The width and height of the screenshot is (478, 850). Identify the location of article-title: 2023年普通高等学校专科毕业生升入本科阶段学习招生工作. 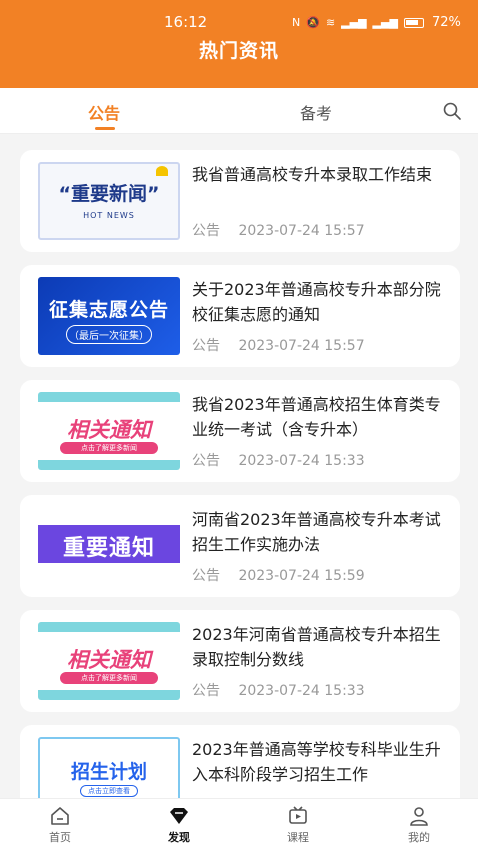
(316, 762).